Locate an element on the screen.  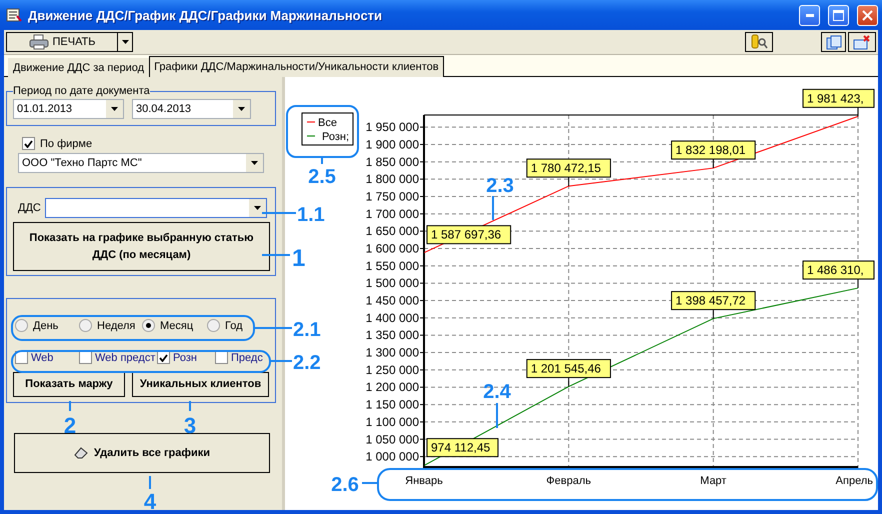
checkbox-label: Предс is located at coordinates (247, 358).